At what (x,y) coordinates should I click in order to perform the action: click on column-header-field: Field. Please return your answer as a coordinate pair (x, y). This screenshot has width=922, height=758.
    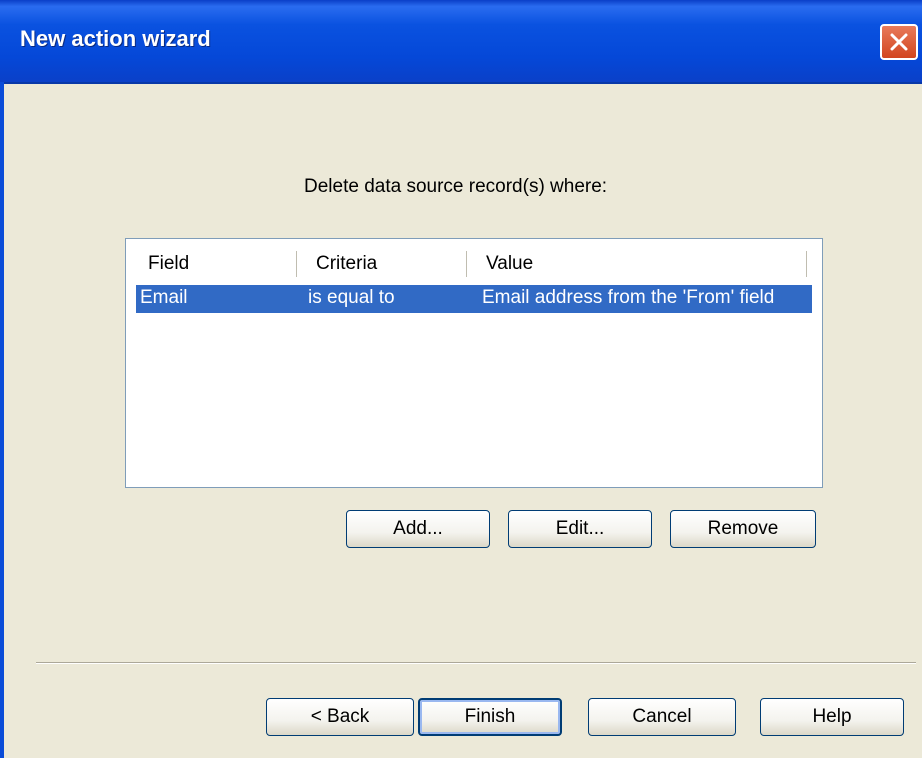
    Looking at the image, I should click on (168, 264).